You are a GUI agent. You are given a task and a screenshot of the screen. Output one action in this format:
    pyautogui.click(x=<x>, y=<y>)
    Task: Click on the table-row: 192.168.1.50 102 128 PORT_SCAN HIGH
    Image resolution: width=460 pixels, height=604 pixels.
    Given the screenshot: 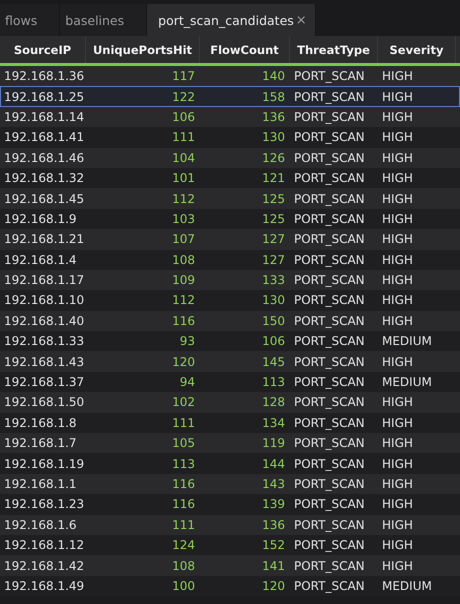 What is the action you would take?
    pyautogui.click(x=230, y=402)
    